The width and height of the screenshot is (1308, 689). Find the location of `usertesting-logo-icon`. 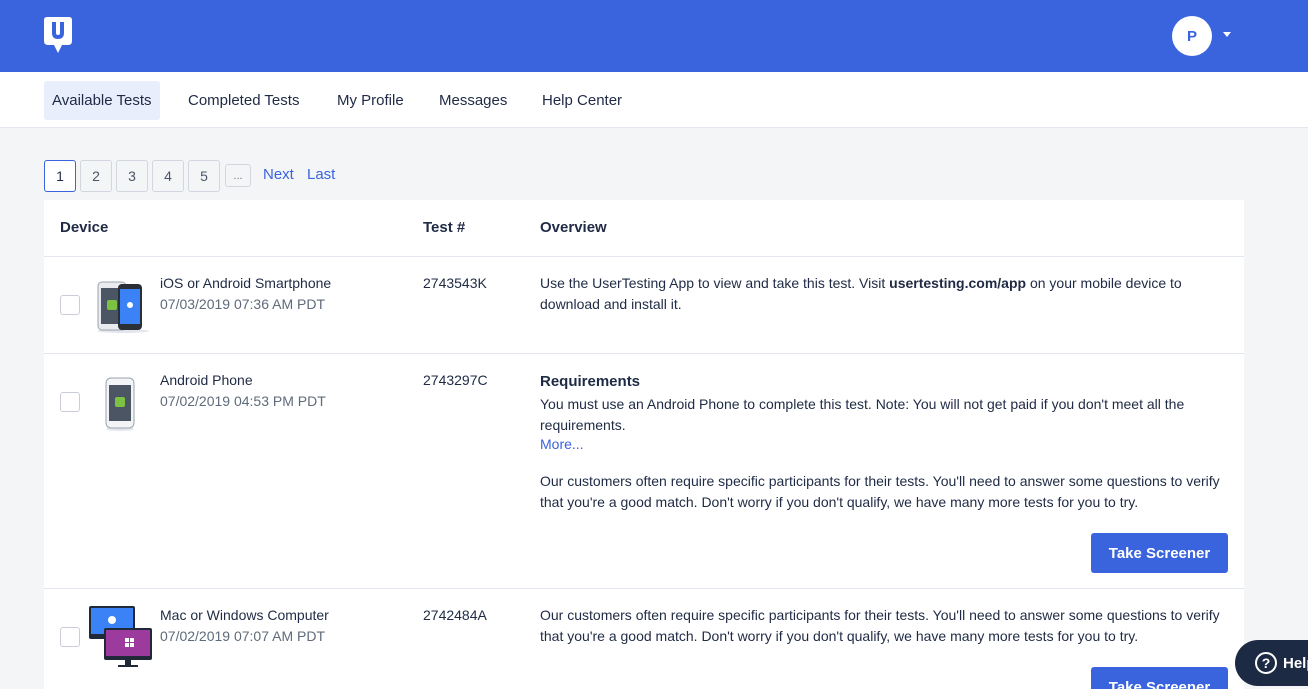

usertesting-logo-icon is located at coordinates (58, 35).